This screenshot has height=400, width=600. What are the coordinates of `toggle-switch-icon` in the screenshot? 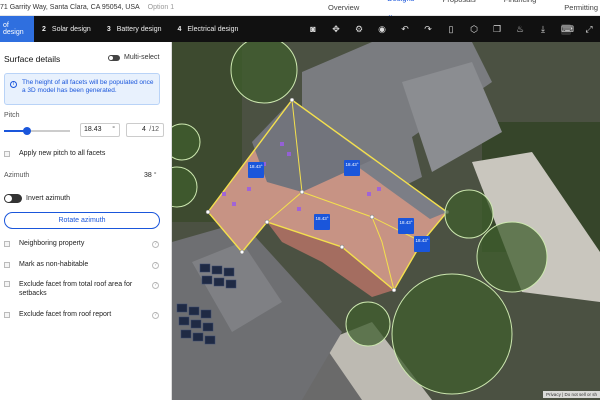 It's located at (114, 57).